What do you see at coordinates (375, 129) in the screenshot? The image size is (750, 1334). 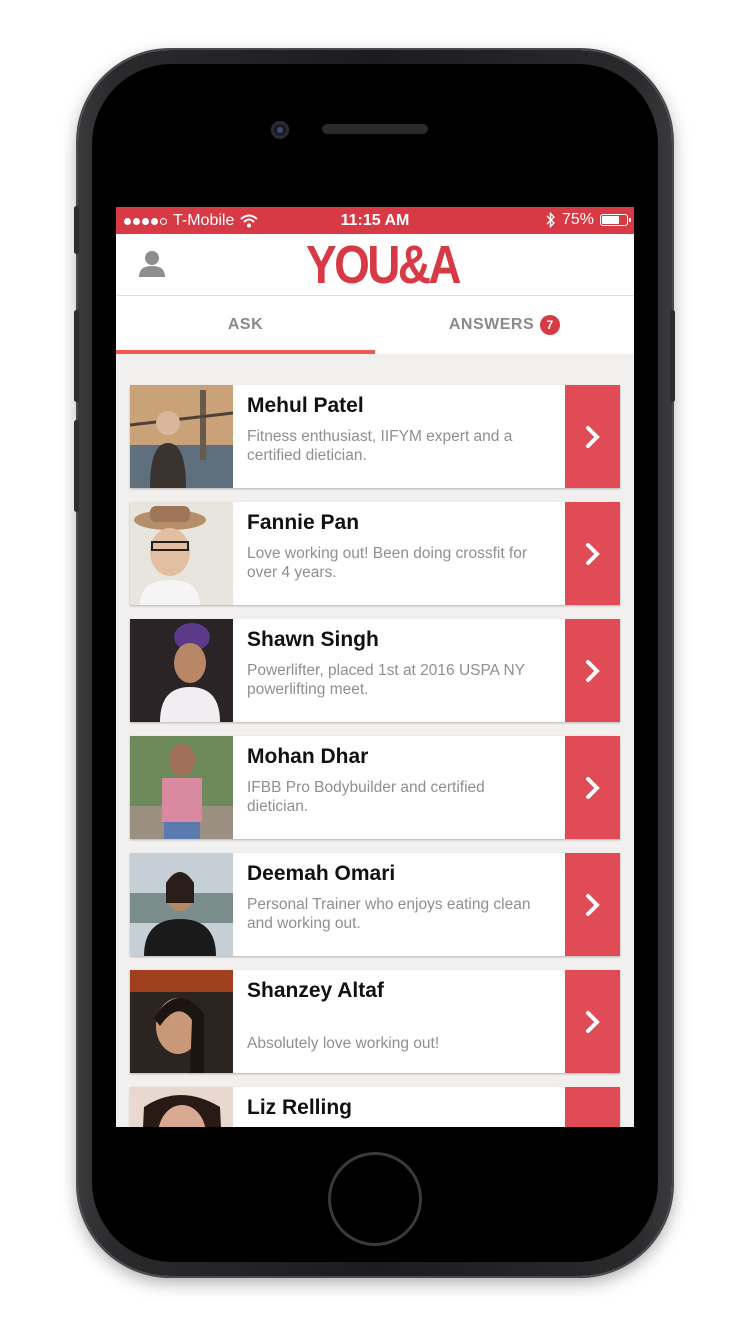 I see `earpiece-speaker` at bounding box center [375, 129].